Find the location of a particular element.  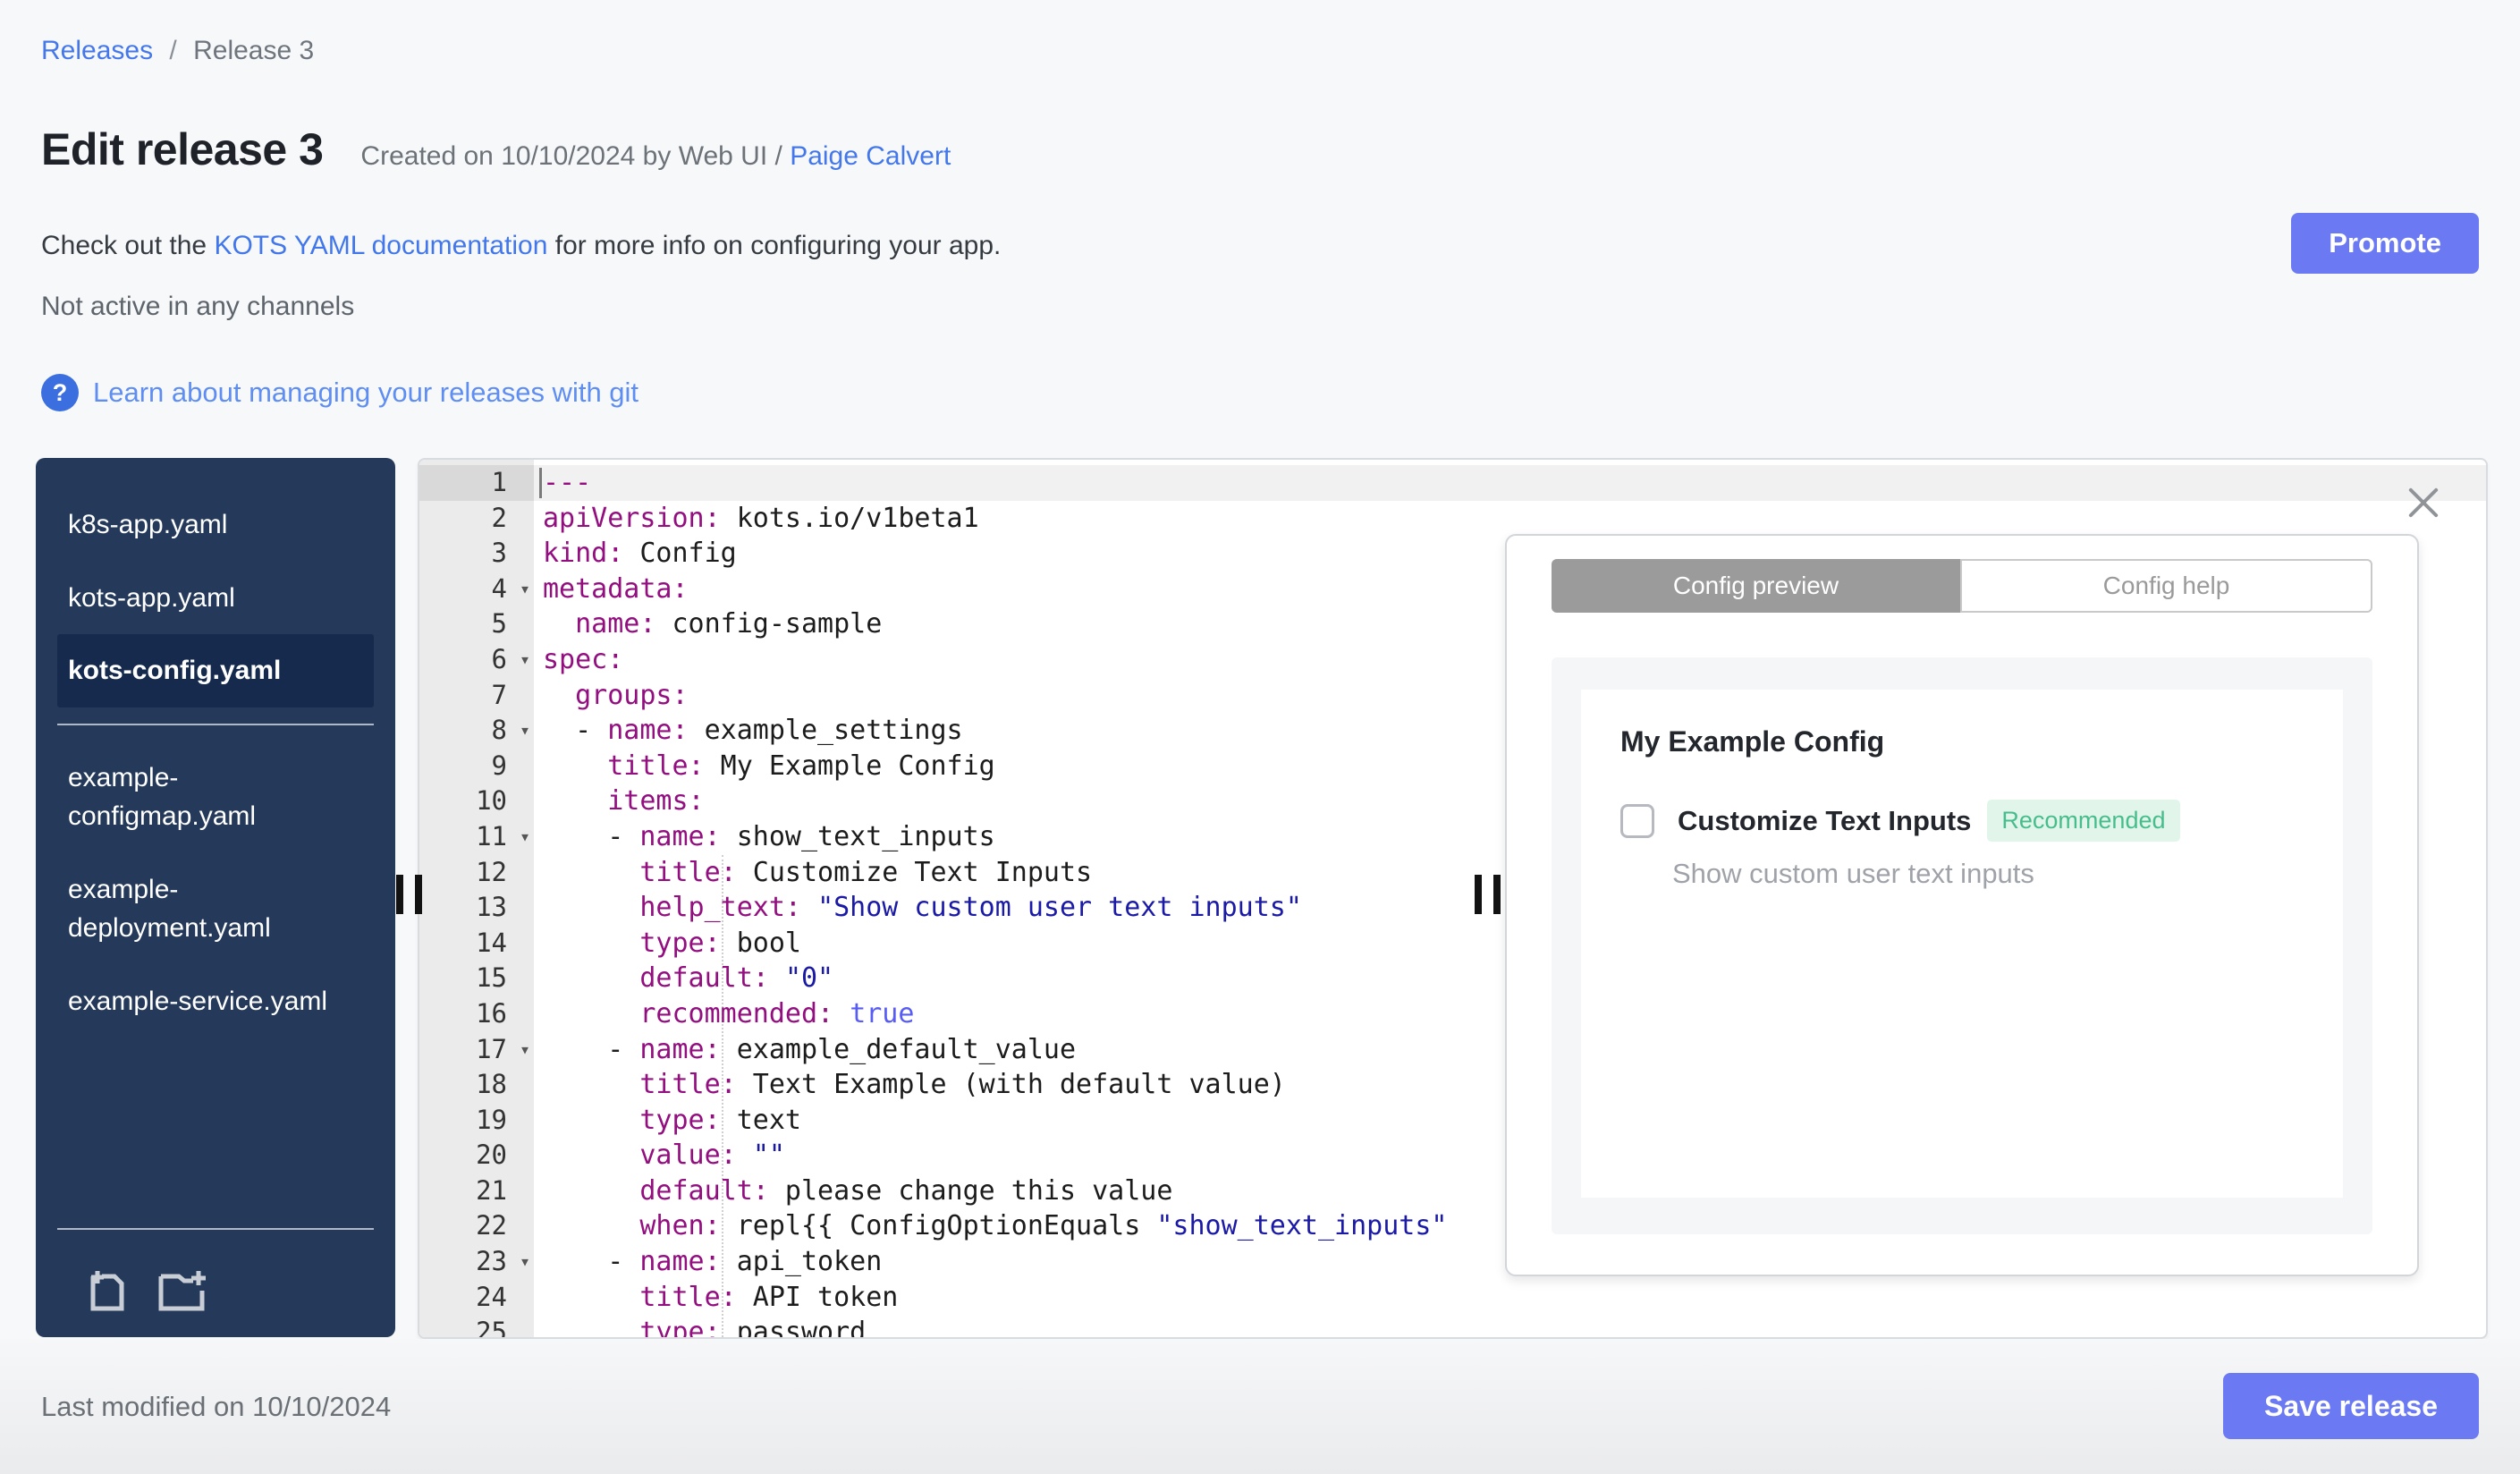

sidebar-item-example-service.yaml: example-service.yaml is located at coordinates (215, 1001).